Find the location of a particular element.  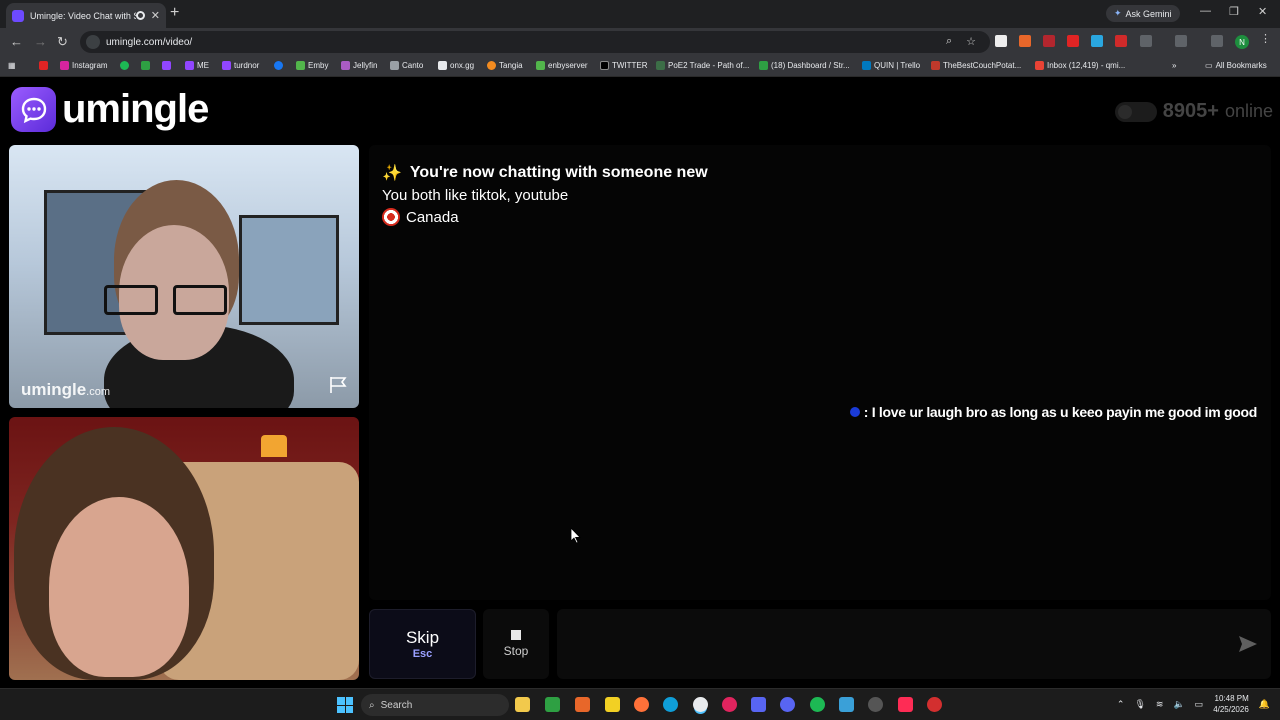

bookmark-label: ME is located at coordinates (203, 65).